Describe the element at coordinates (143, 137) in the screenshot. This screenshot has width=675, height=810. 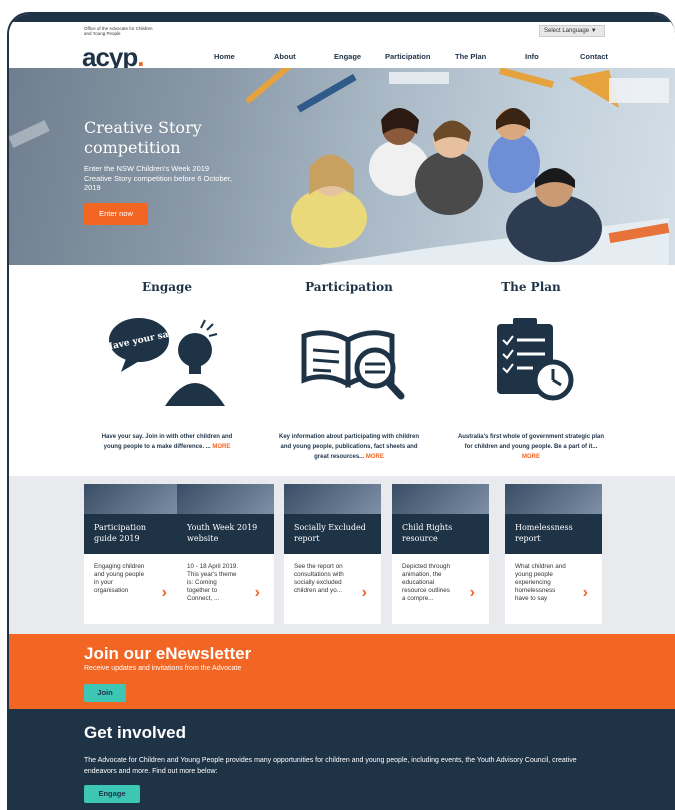
I see `hero-title: Creative Story competition` at that location.